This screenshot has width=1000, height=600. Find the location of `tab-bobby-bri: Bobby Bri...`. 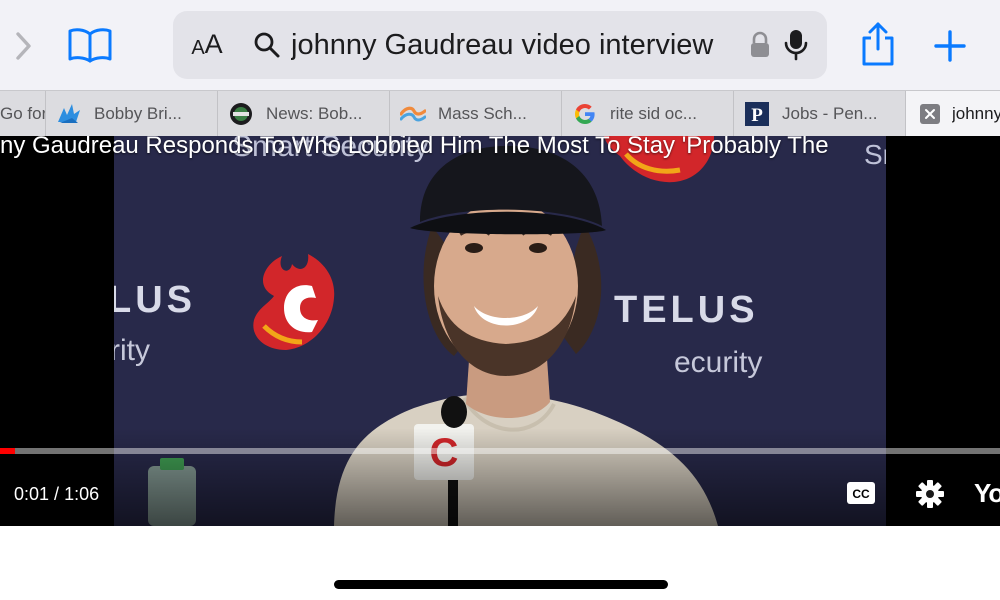

tab-bobby-bri: Bobby Bri... is located at coordinates (132, 114).